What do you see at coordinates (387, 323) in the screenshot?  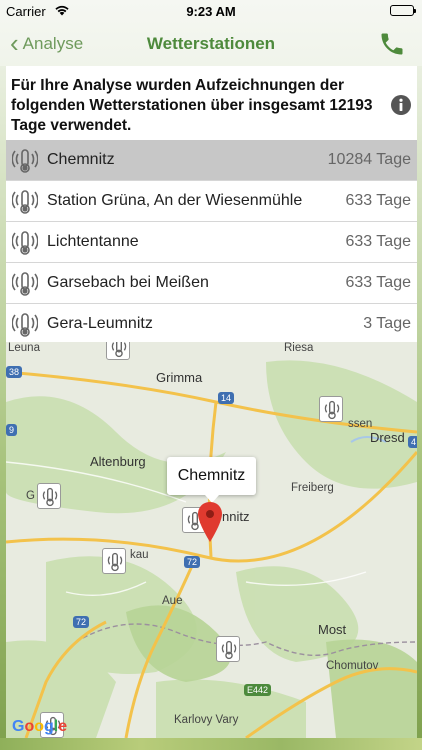 I see `station-days: 3 Tage` at bounding box center [387, 323].